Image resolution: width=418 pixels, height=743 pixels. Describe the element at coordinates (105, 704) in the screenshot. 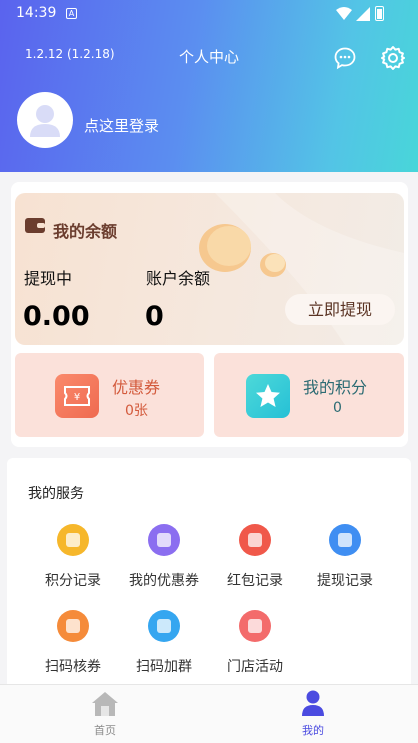

I see `home-icon` at that location.